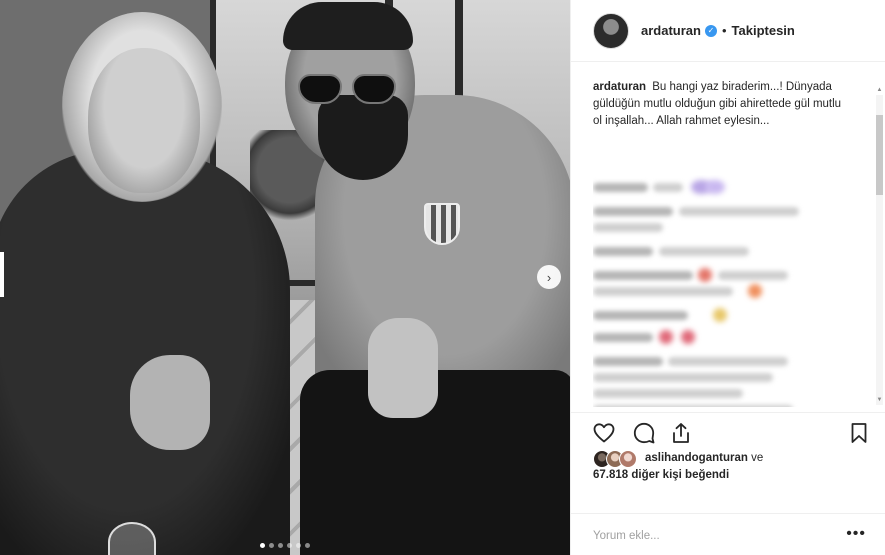 The height and width of the screenshot is (555, 885). What do you see at coordinates (879, 400) in the screenshot?
I see `scroll-down-icon: ▼` at bounding box center [879, 400].